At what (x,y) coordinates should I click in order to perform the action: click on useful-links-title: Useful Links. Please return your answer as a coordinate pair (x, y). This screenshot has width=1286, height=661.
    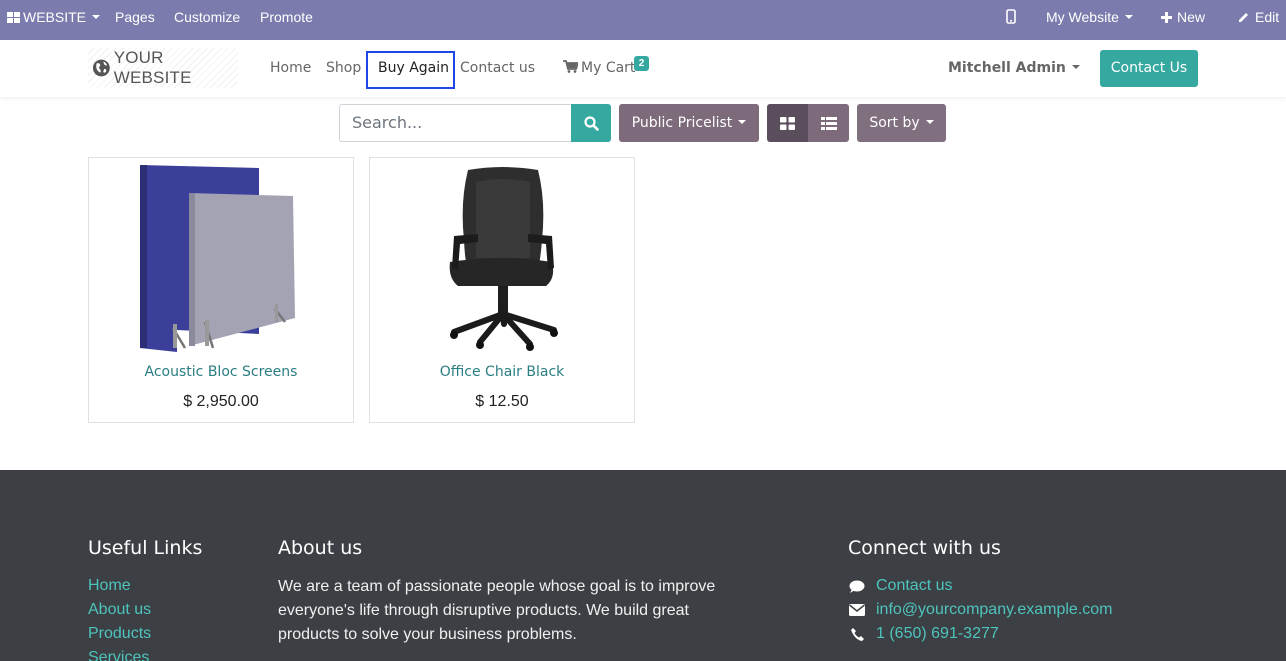
    Looking at the image, I should click on (145, 548).